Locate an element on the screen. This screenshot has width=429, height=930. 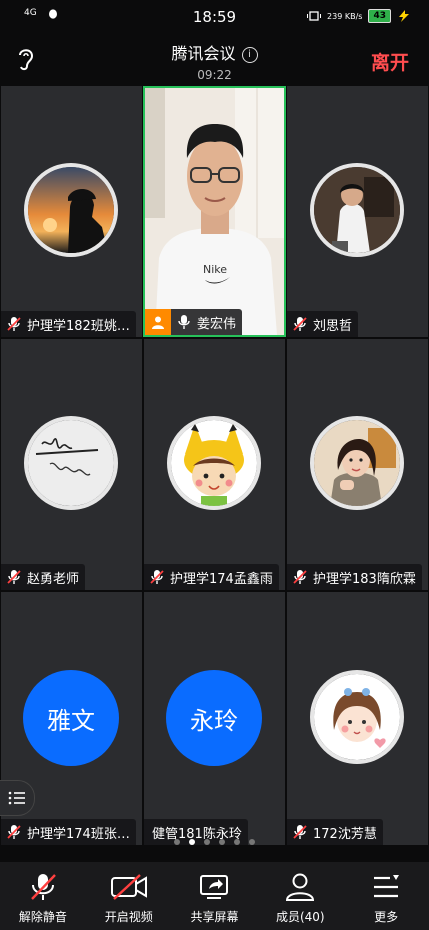
participant-tile: 护理学174孟鑫雨 is located at coordinates (214, 464).